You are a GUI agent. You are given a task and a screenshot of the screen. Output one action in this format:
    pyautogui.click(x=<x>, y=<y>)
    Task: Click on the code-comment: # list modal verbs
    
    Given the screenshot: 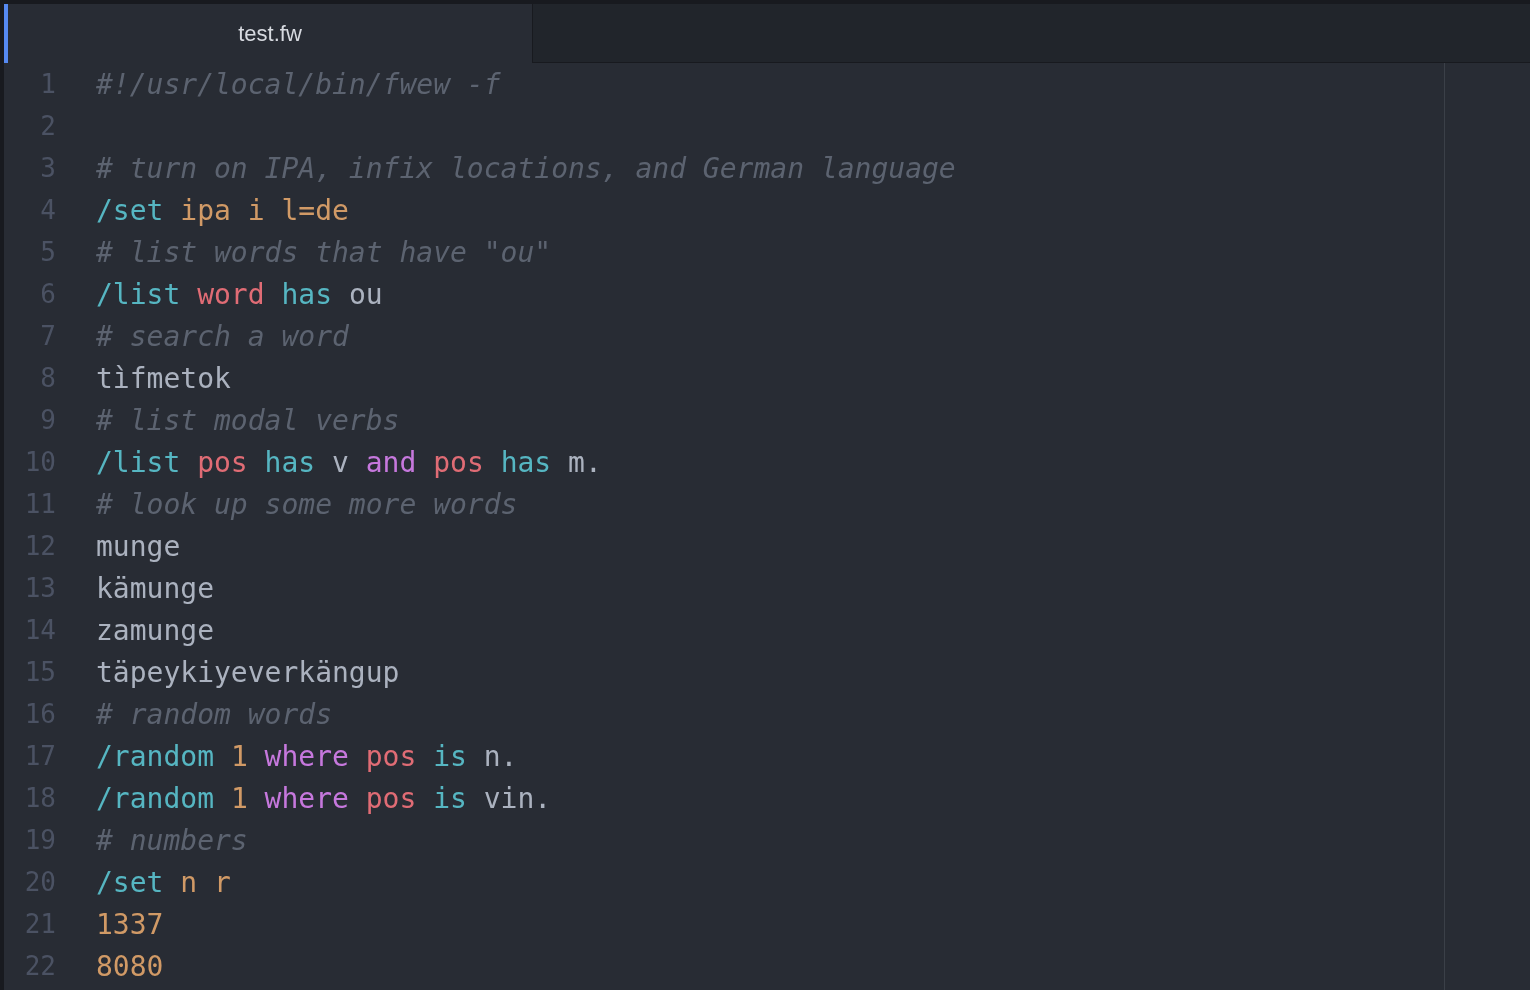 What is the action you would take?
    pyautogui.click(x=248, y=420)
    